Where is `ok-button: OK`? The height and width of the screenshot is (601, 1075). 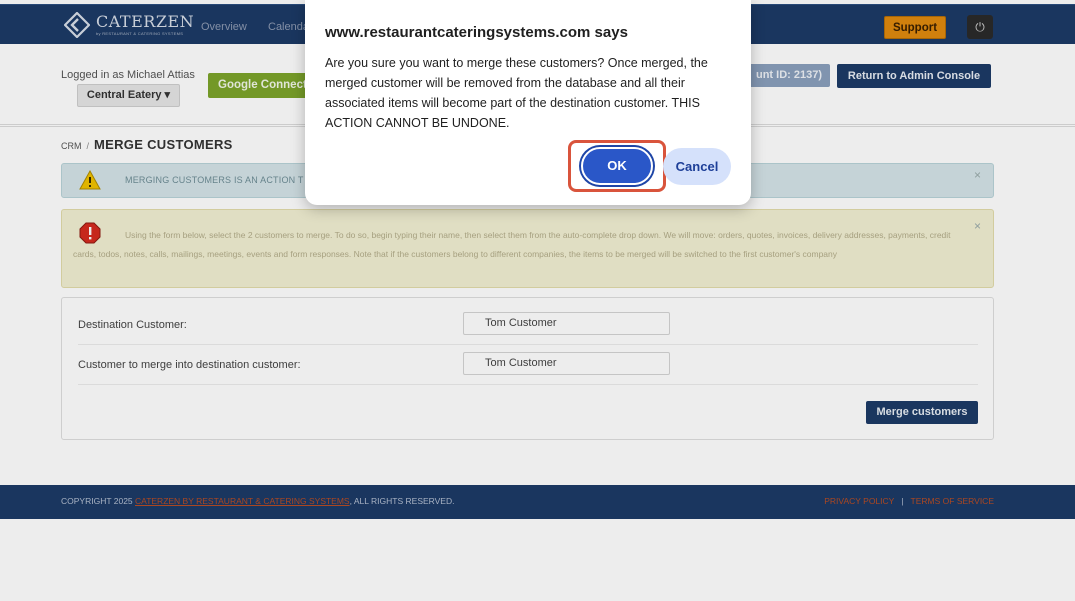 ok-button: OK is located at coordinates (617, 166).